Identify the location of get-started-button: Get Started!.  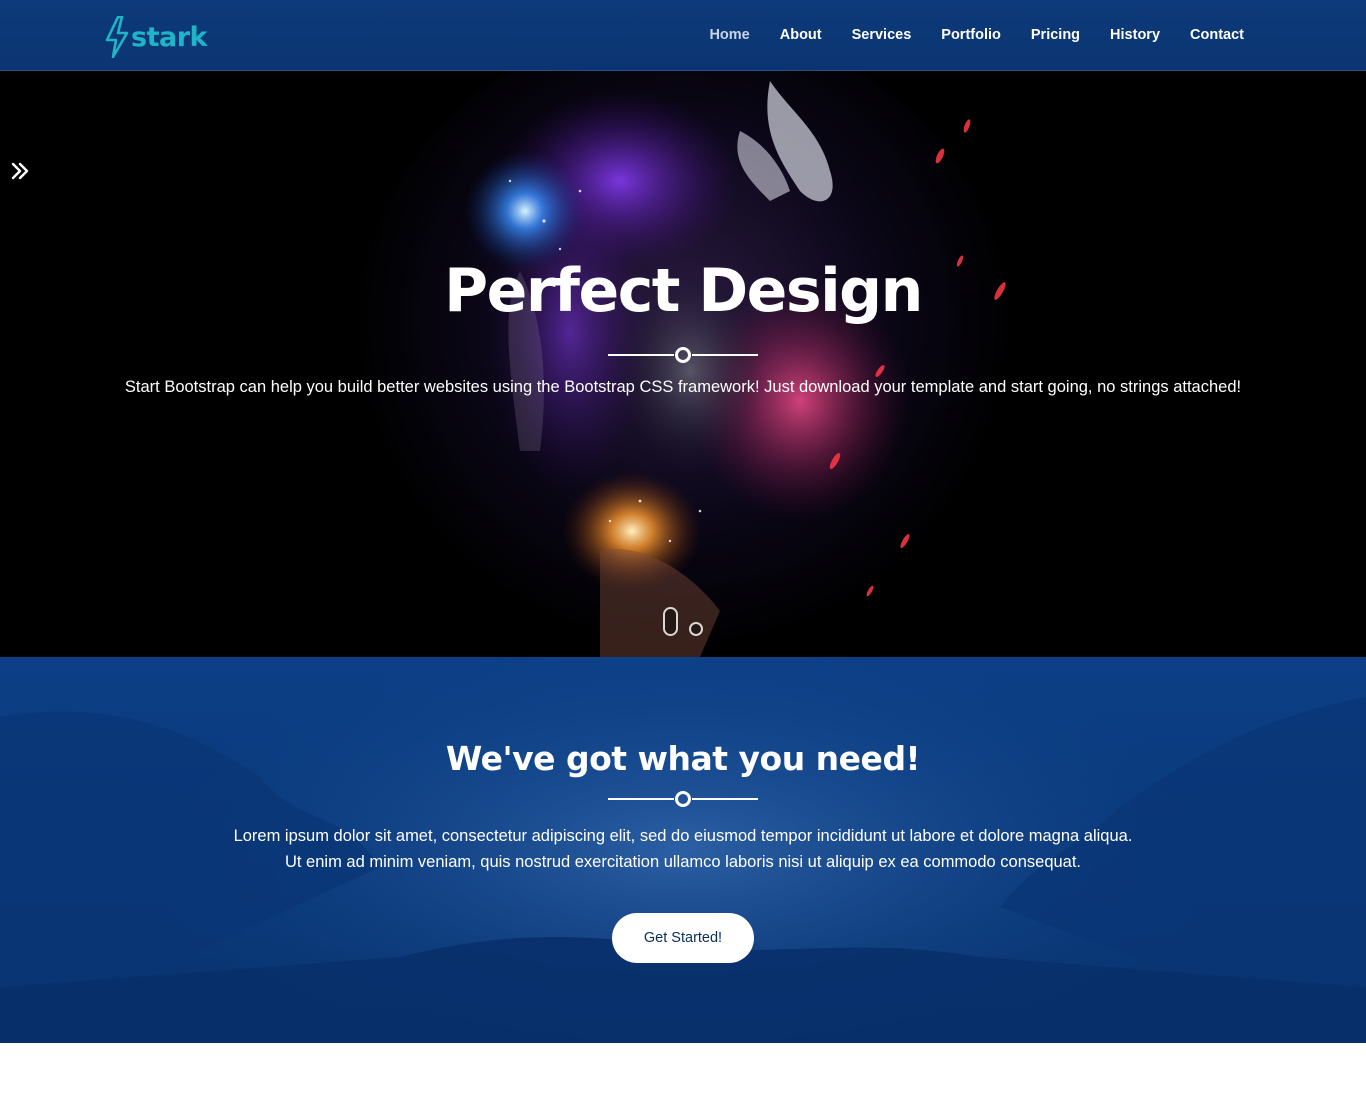
(683, 938).